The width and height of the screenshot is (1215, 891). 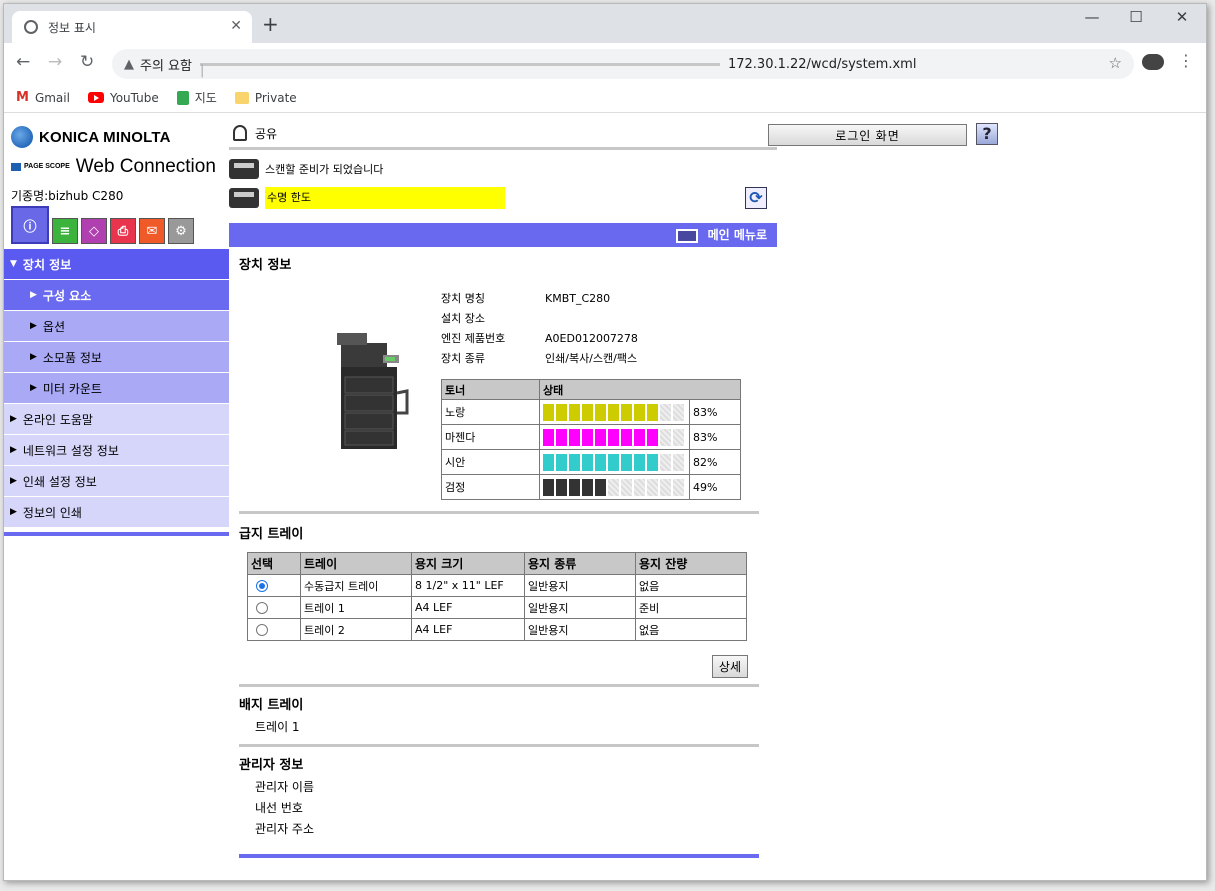 I want to click on reload-icon: ↻, so click(x=87, y=62).